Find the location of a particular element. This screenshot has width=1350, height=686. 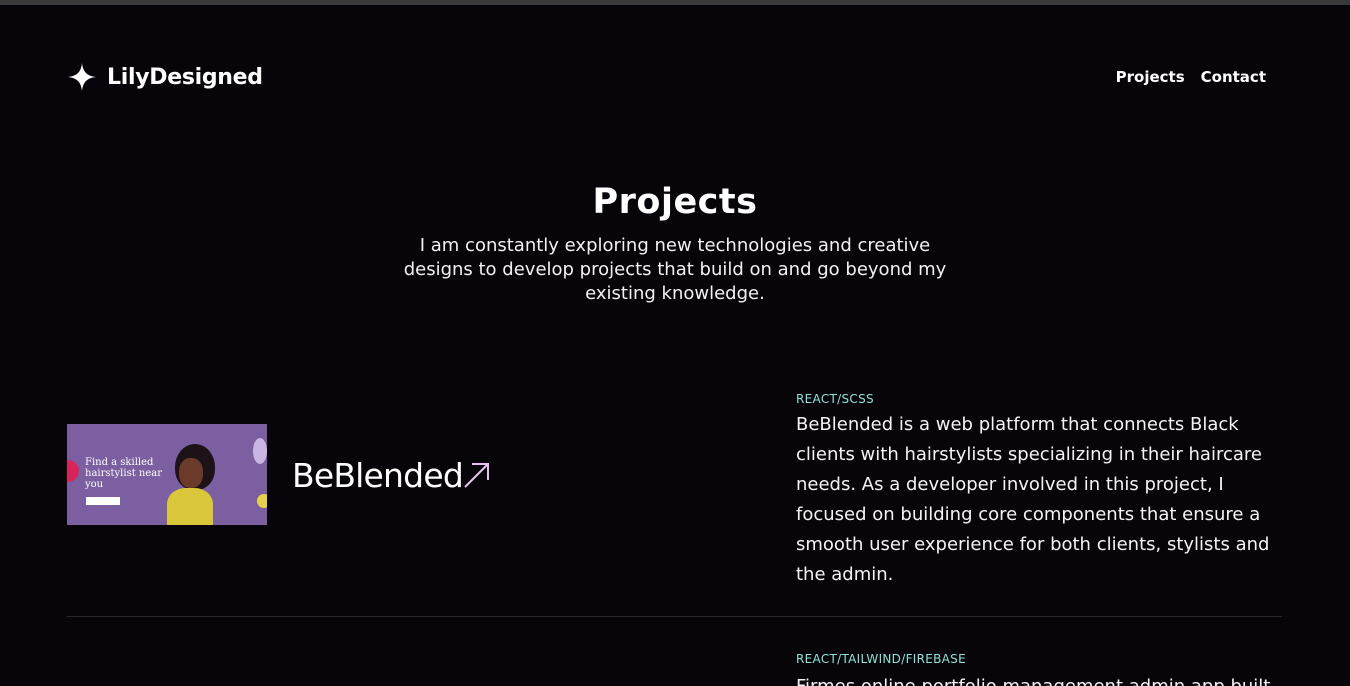

window-top-border is located at coordinates (675, 2).